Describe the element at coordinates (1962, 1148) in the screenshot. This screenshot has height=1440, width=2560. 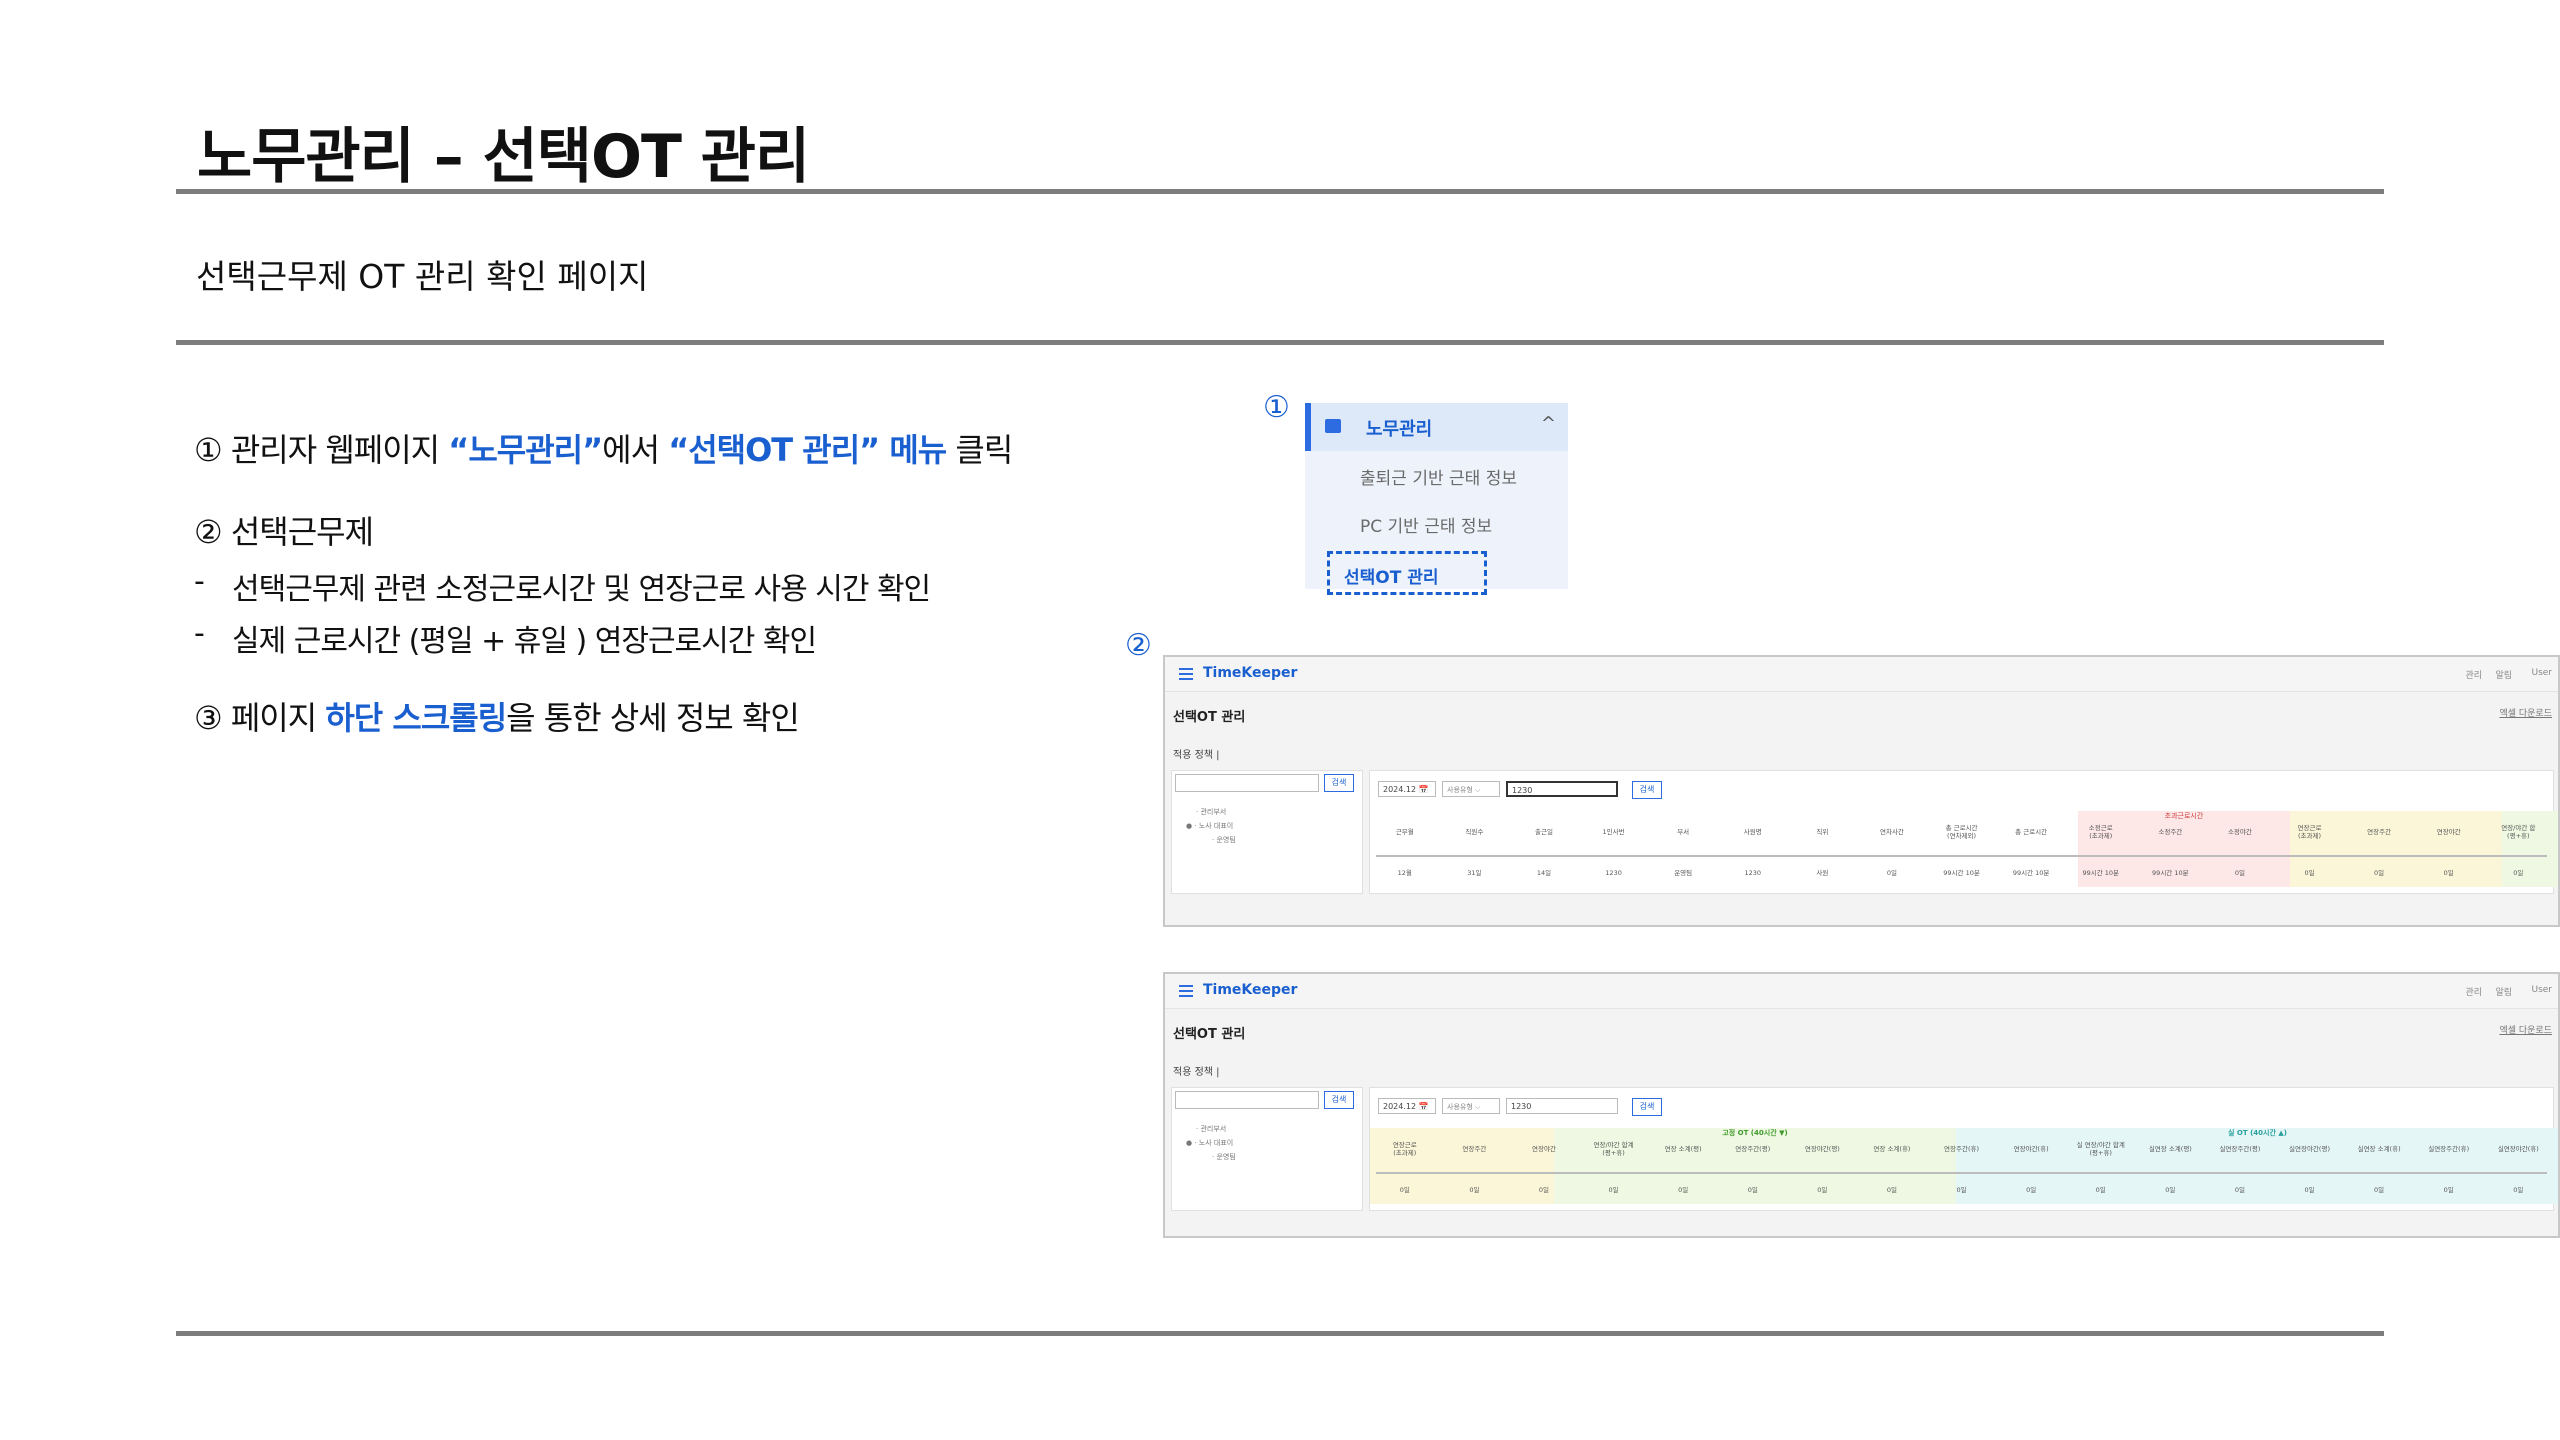
I see `column-header: 연장주간(휴)` at that location.